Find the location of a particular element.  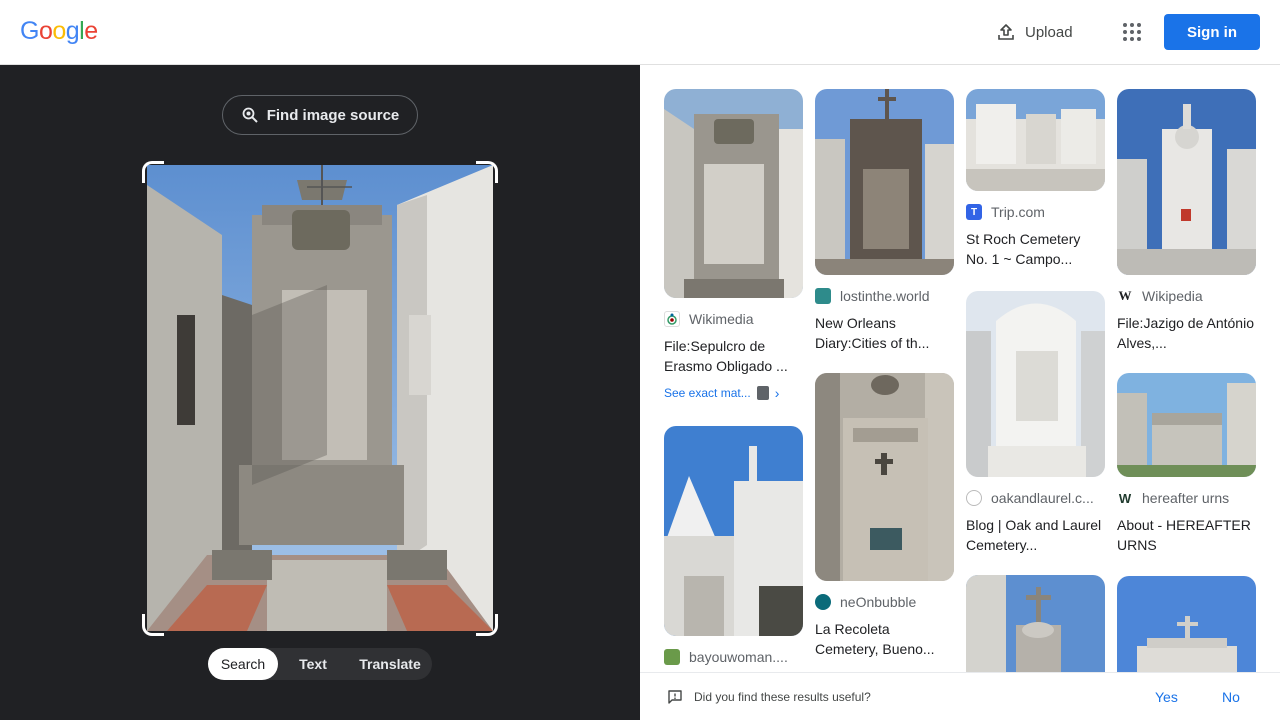

see-exact-matches-link: See exact mat... › is located at coordinates (733, 393).